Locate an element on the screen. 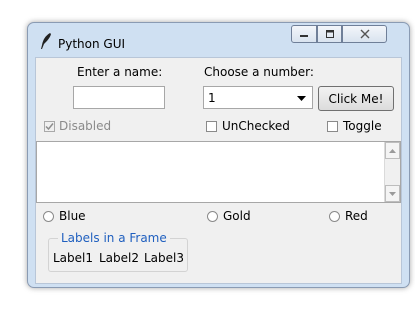 The width and height of the screenshot is (415, 314). unchecked-checkbox is located at coordinates (211, 126).